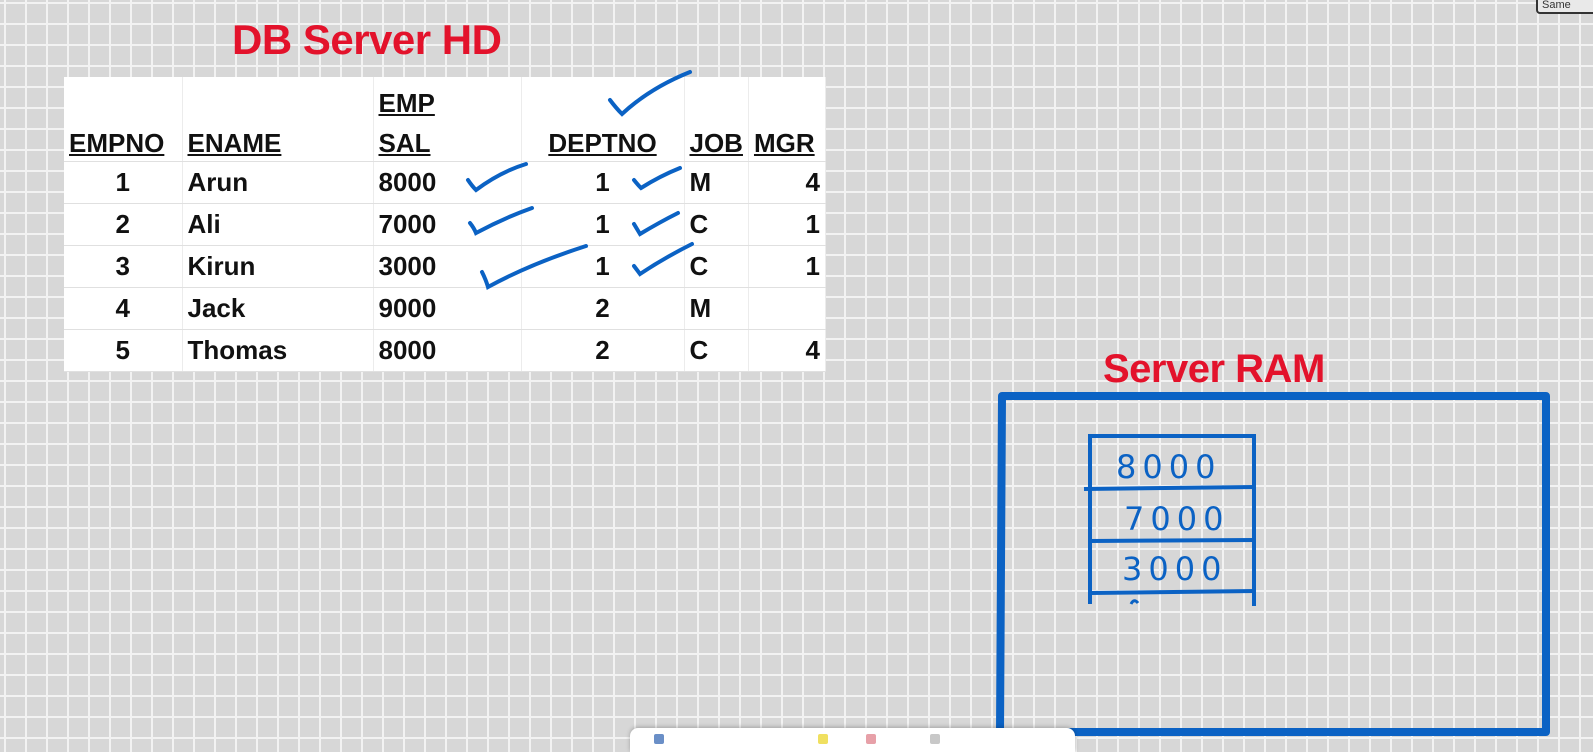 This screenshot has height=752, width=1593. What do you see at coordinates (852, 740) in the screenshot?
I see `drawing-toolbar` at bounding box center [852, 740].